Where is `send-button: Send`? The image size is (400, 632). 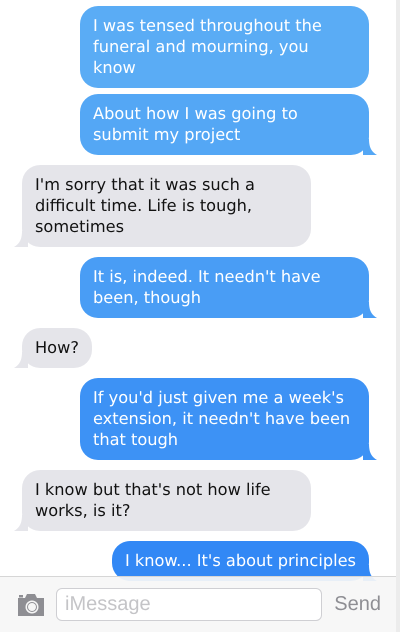
send-button: Send is located at coordinates (356, 604).